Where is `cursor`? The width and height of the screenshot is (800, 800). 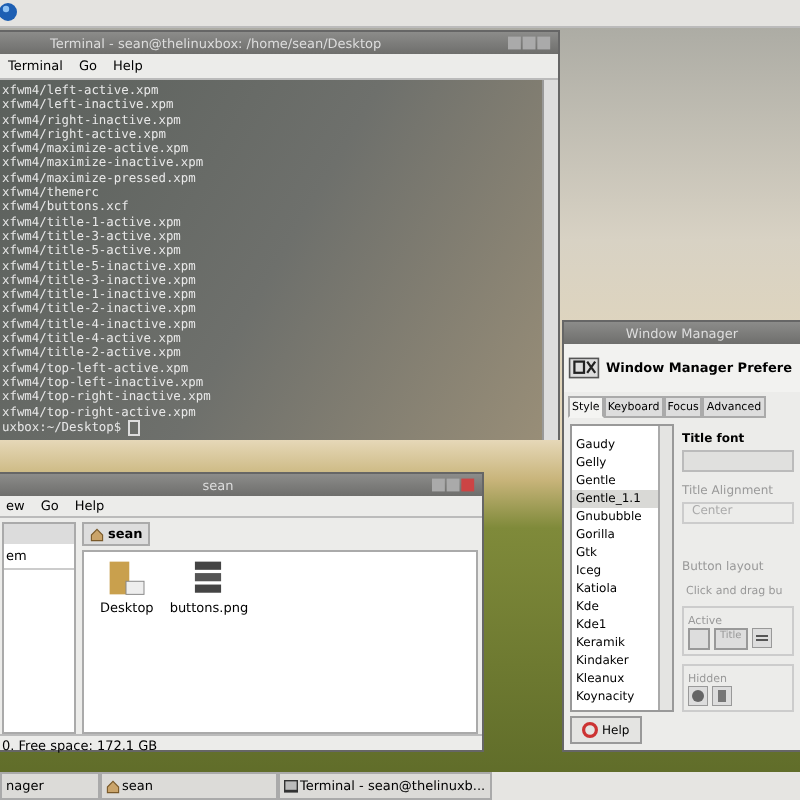 cursor is located at coordinates (134, 427).